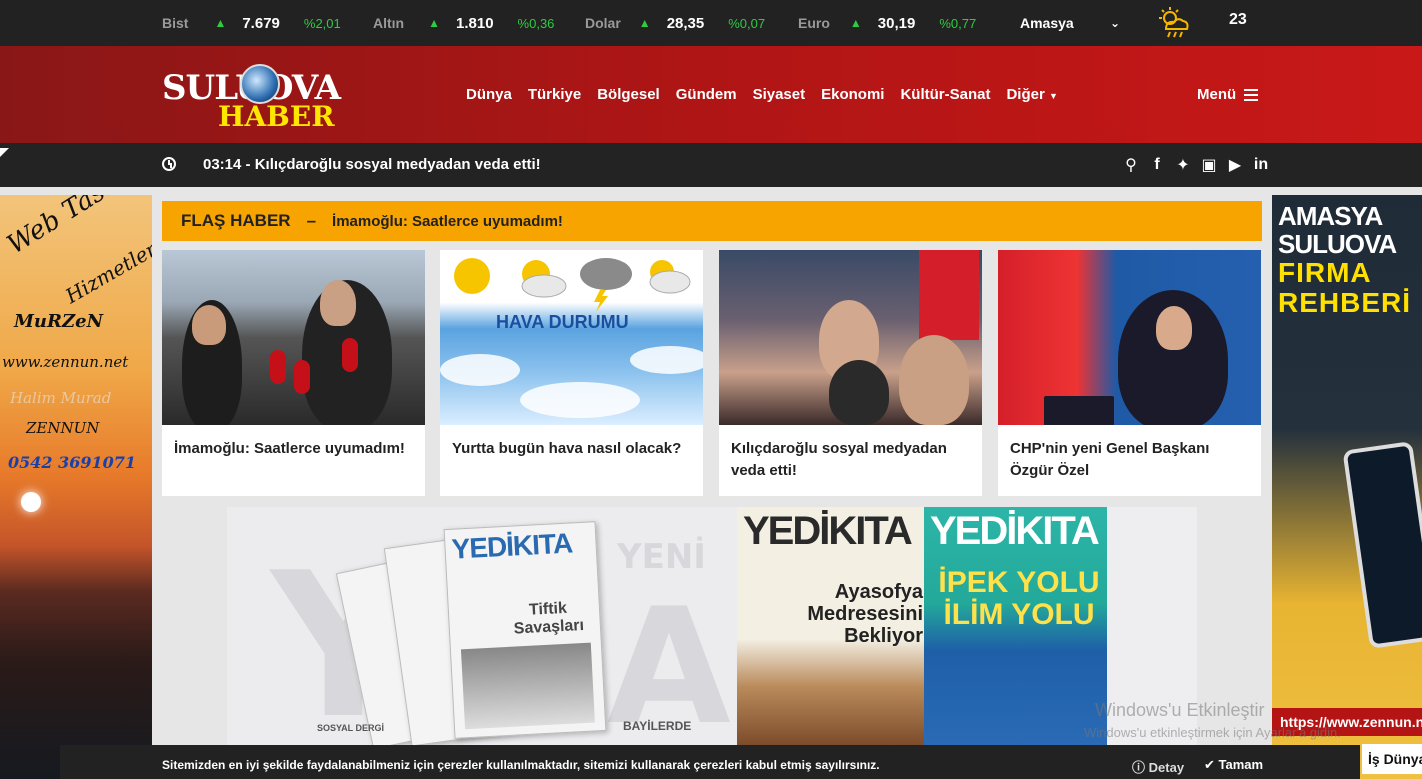 Image resolution: width=1422 pixels, height=779 pixels. I want to click on podium-graphic, so click(1079, 410).